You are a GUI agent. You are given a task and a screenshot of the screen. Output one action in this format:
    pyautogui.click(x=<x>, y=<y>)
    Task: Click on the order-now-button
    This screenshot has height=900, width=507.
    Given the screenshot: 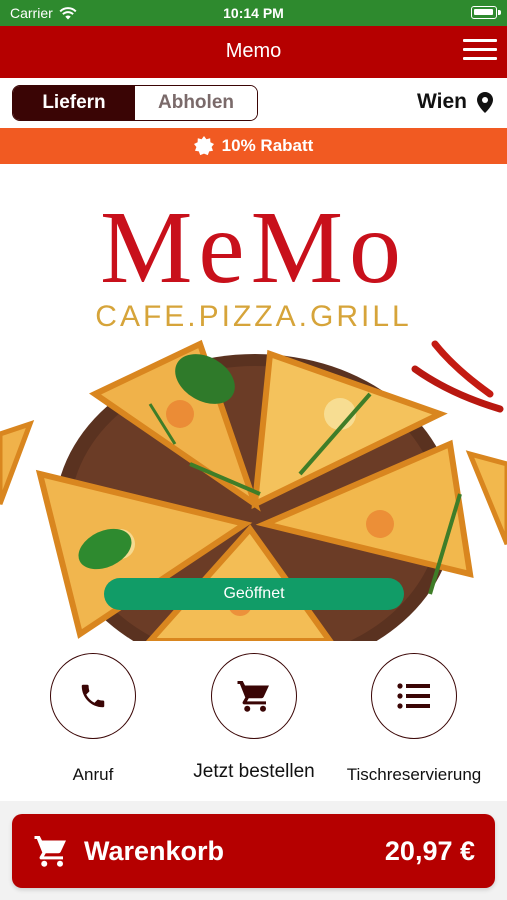 What is the action you would take?
    pyautogui.click(x=254, y=696)
    